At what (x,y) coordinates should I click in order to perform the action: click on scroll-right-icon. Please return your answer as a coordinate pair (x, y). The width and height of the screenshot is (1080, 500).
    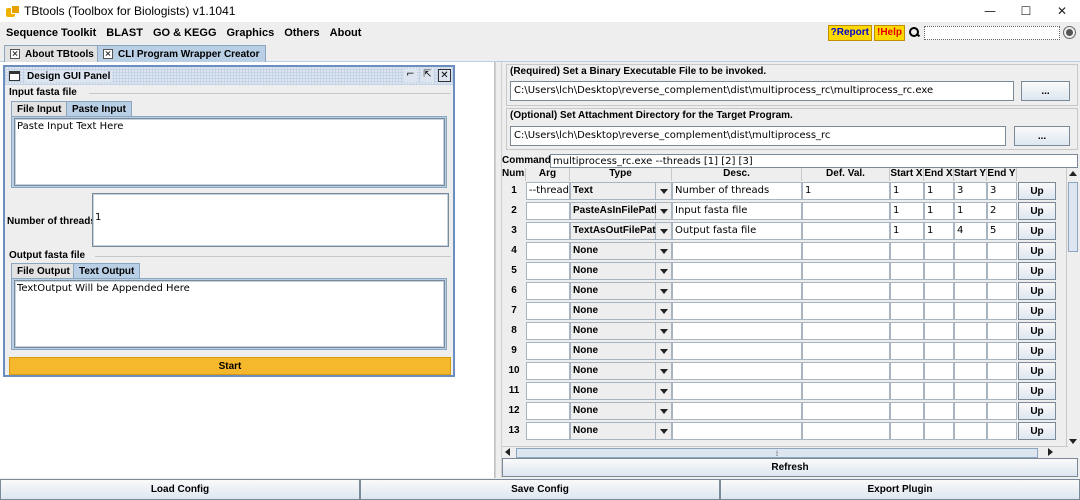
    Looking at the image, I should click on (1050, 452).